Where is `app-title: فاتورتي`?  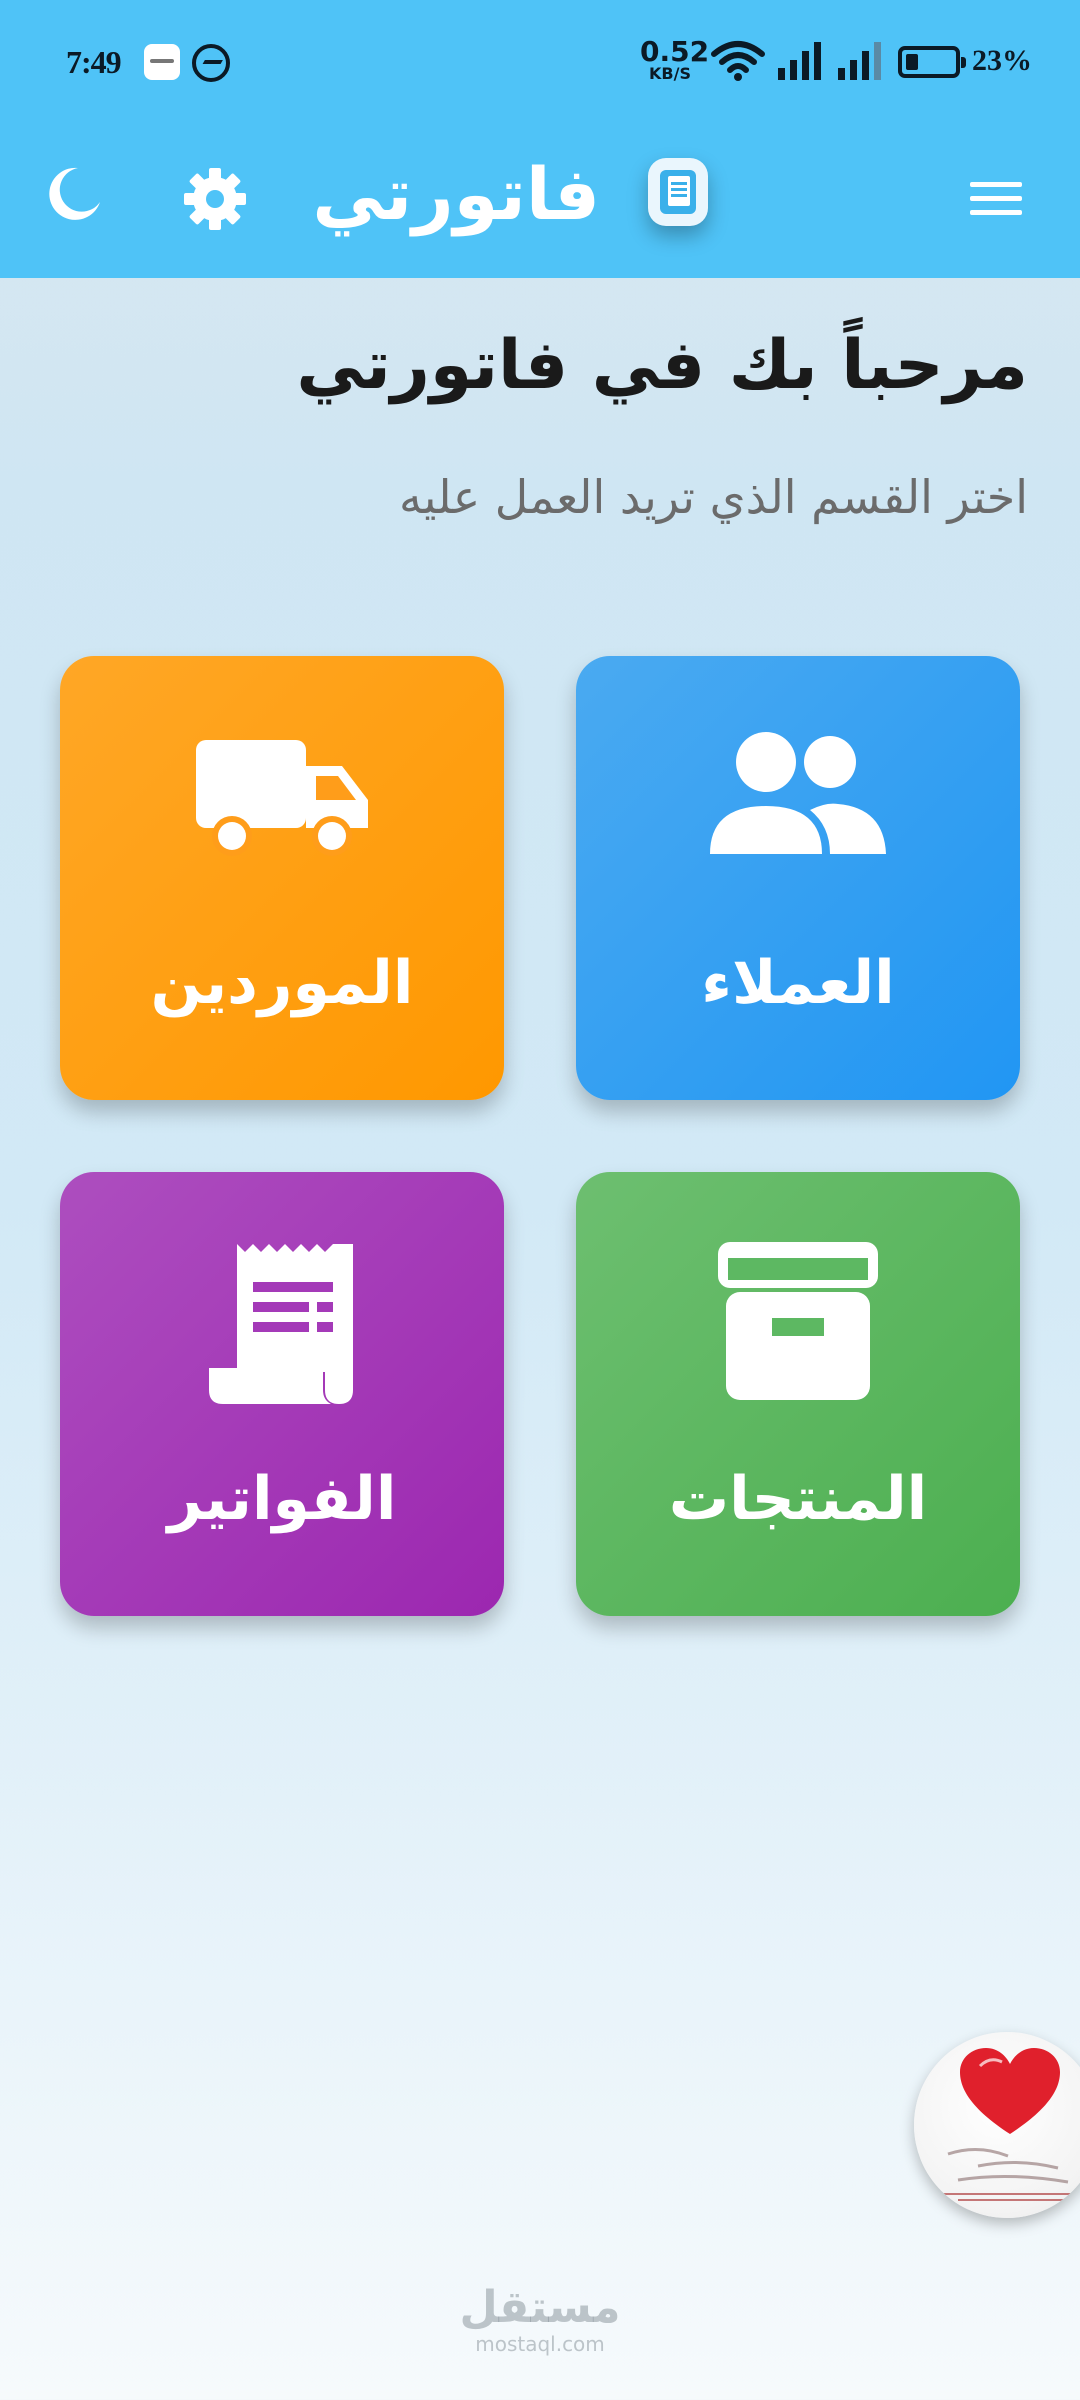 app-title: فاتورتي is located at coordinates (456, 194).